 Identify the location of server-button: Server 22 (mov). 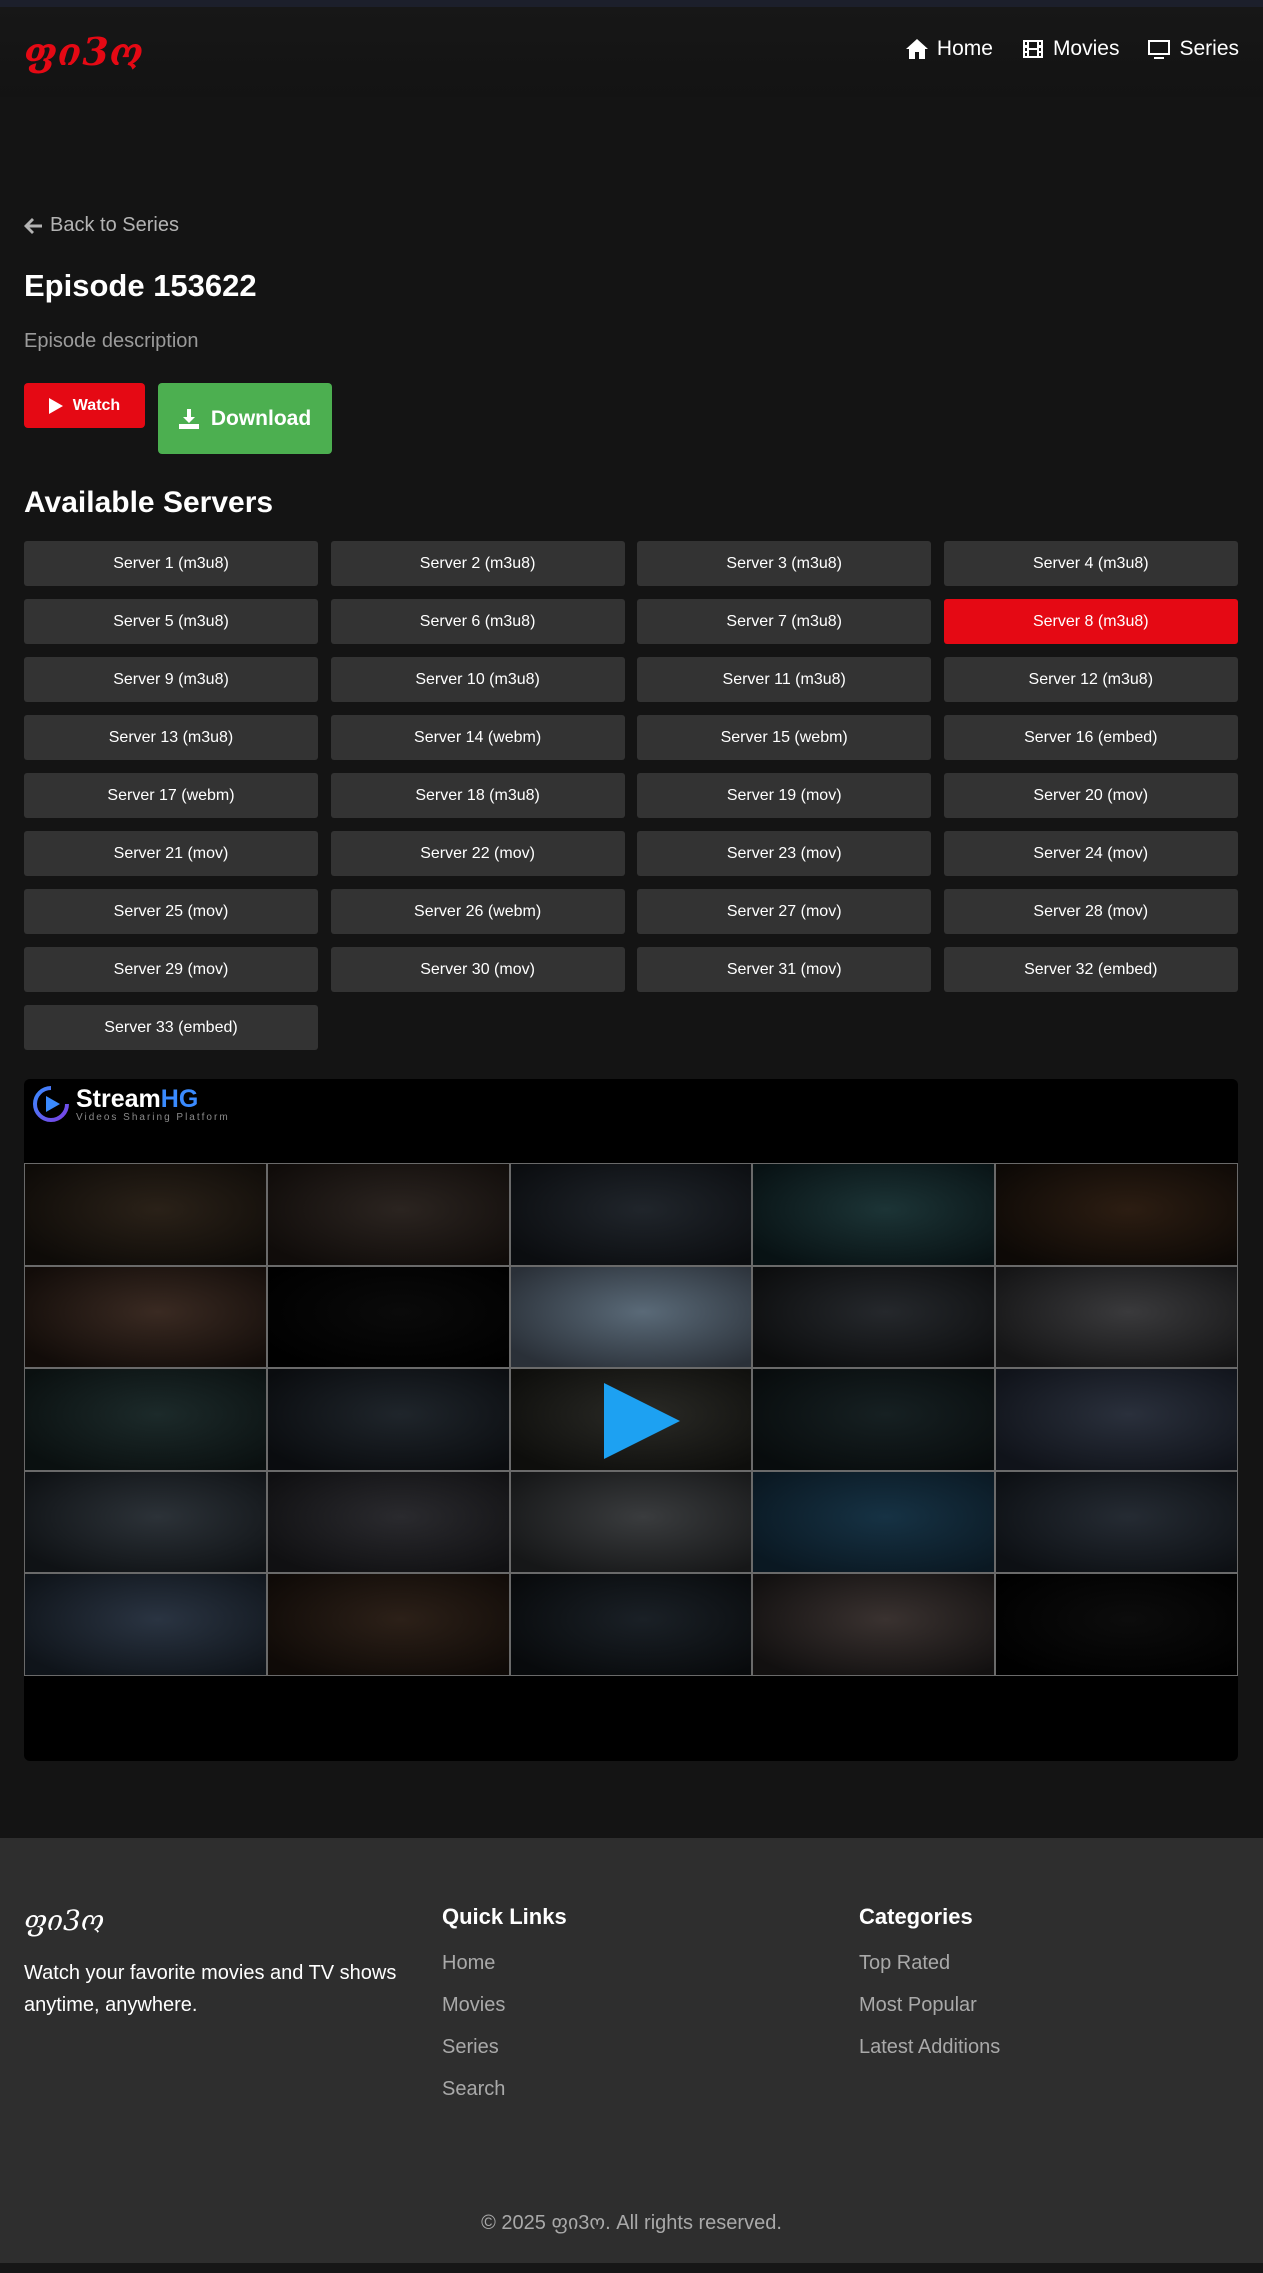
(477, 853).